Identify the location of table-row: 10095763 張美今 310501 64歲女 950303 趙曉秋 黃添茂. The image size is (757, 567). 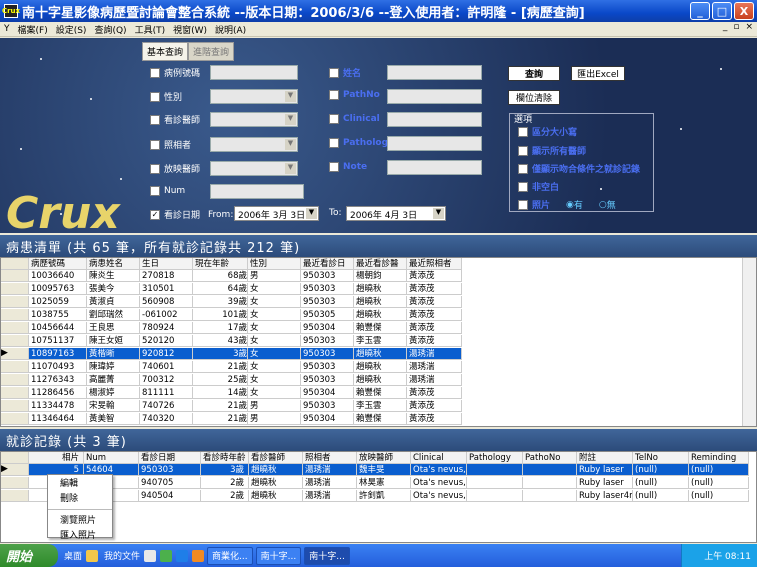
(245, 289).